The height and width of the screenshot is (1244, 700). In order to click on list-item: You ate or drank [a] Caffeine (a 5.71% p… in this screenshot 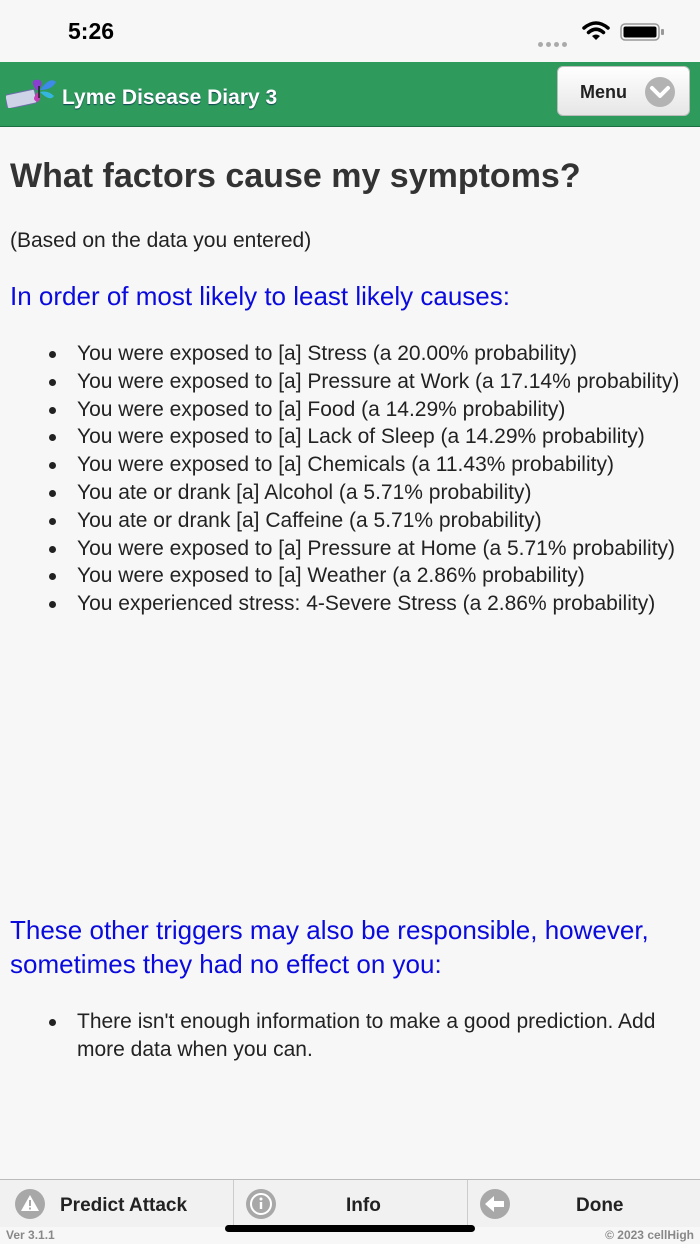, I will do `click(350, 521)`.